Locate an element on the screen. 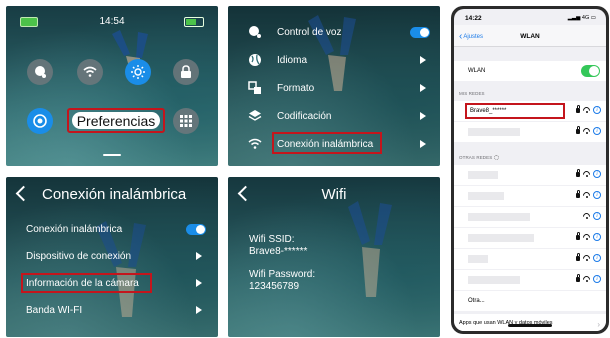 This screenshot has height=338, width=610. grid-menu-button is located at coordinates (186, 121).